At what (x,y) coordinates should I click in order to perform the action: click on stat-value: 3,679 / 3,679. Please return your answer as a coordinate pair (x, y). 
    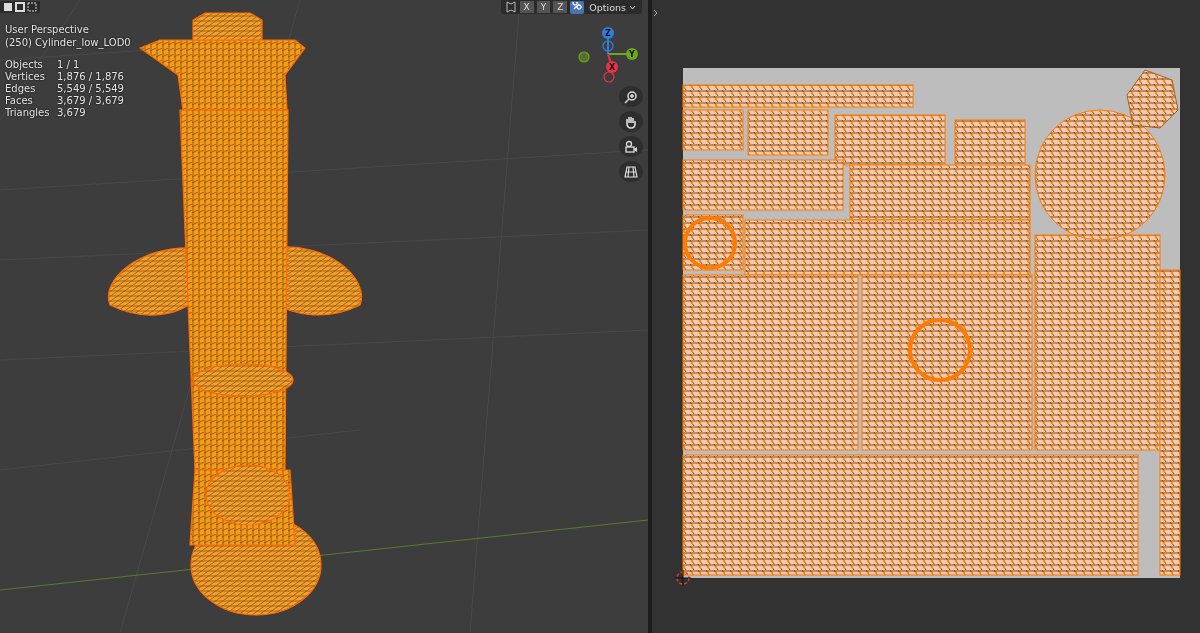
    Looking at the image, I should click on (90, 101).